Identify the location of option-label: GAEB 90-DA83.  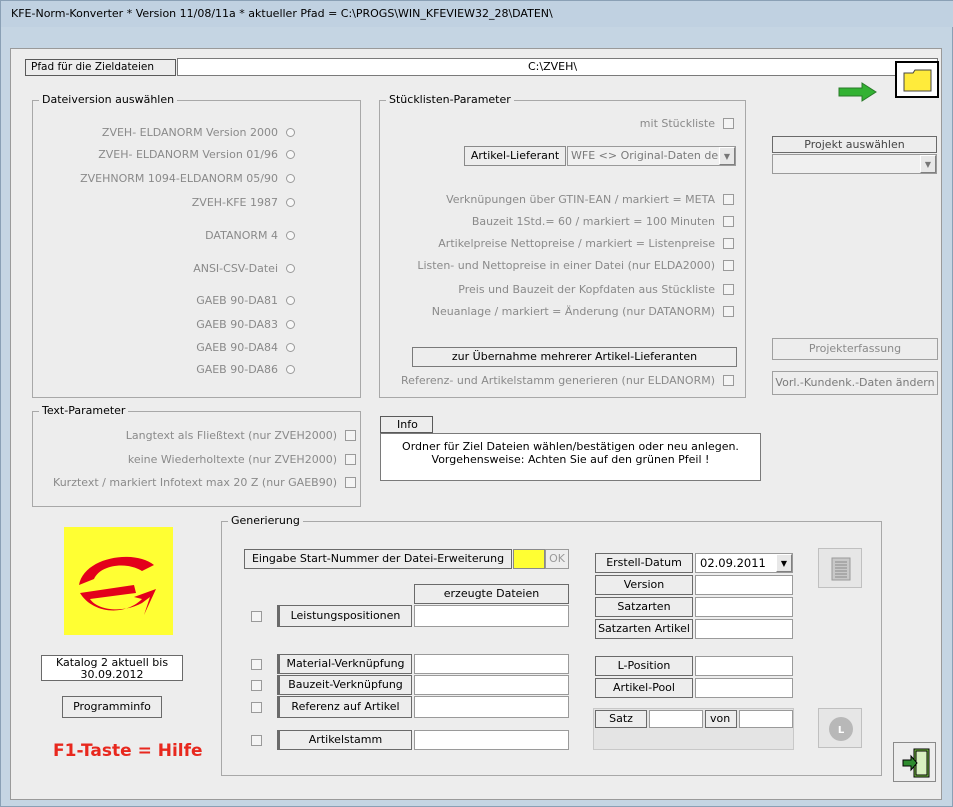
(237, 324).